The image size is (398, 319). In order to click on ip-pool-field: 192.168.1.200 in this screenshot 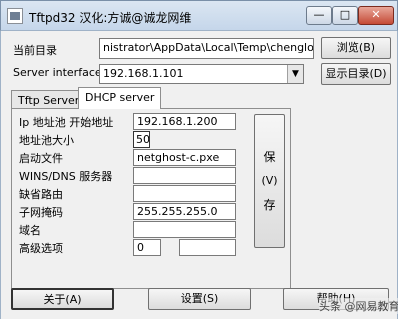, I will do `click(184, 121)`.